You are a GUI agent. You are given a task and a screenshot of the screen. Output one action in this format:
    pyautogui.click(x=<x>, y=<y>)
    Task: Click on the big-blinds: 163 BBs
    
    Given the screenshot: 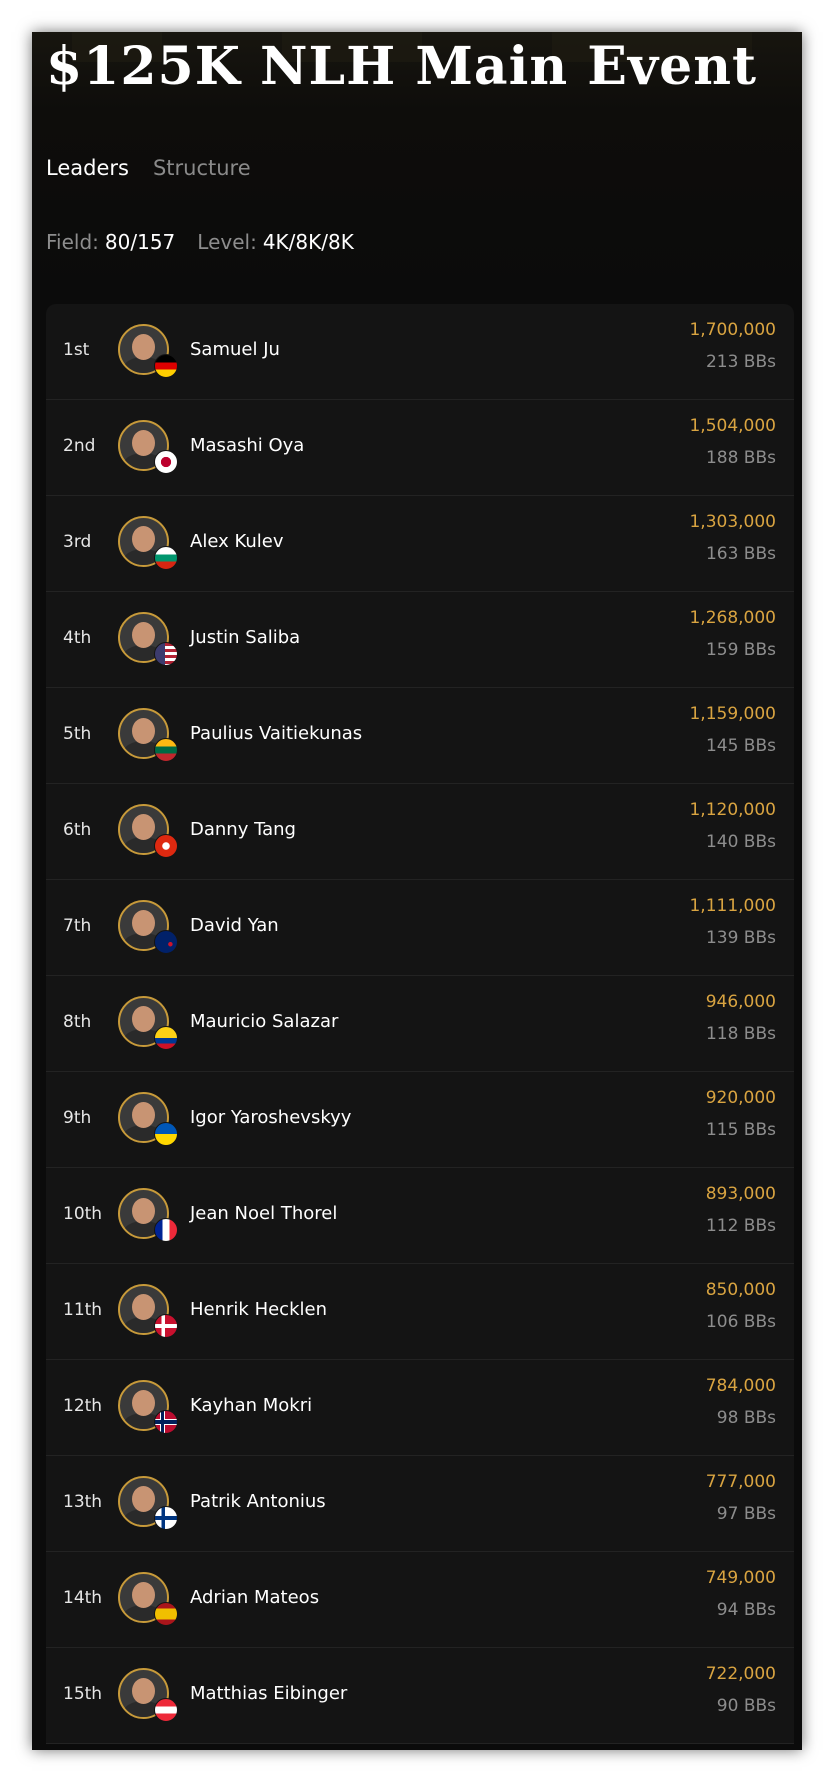 What is the action you would take?
    pyautogui.click(x=740, y=554)
    